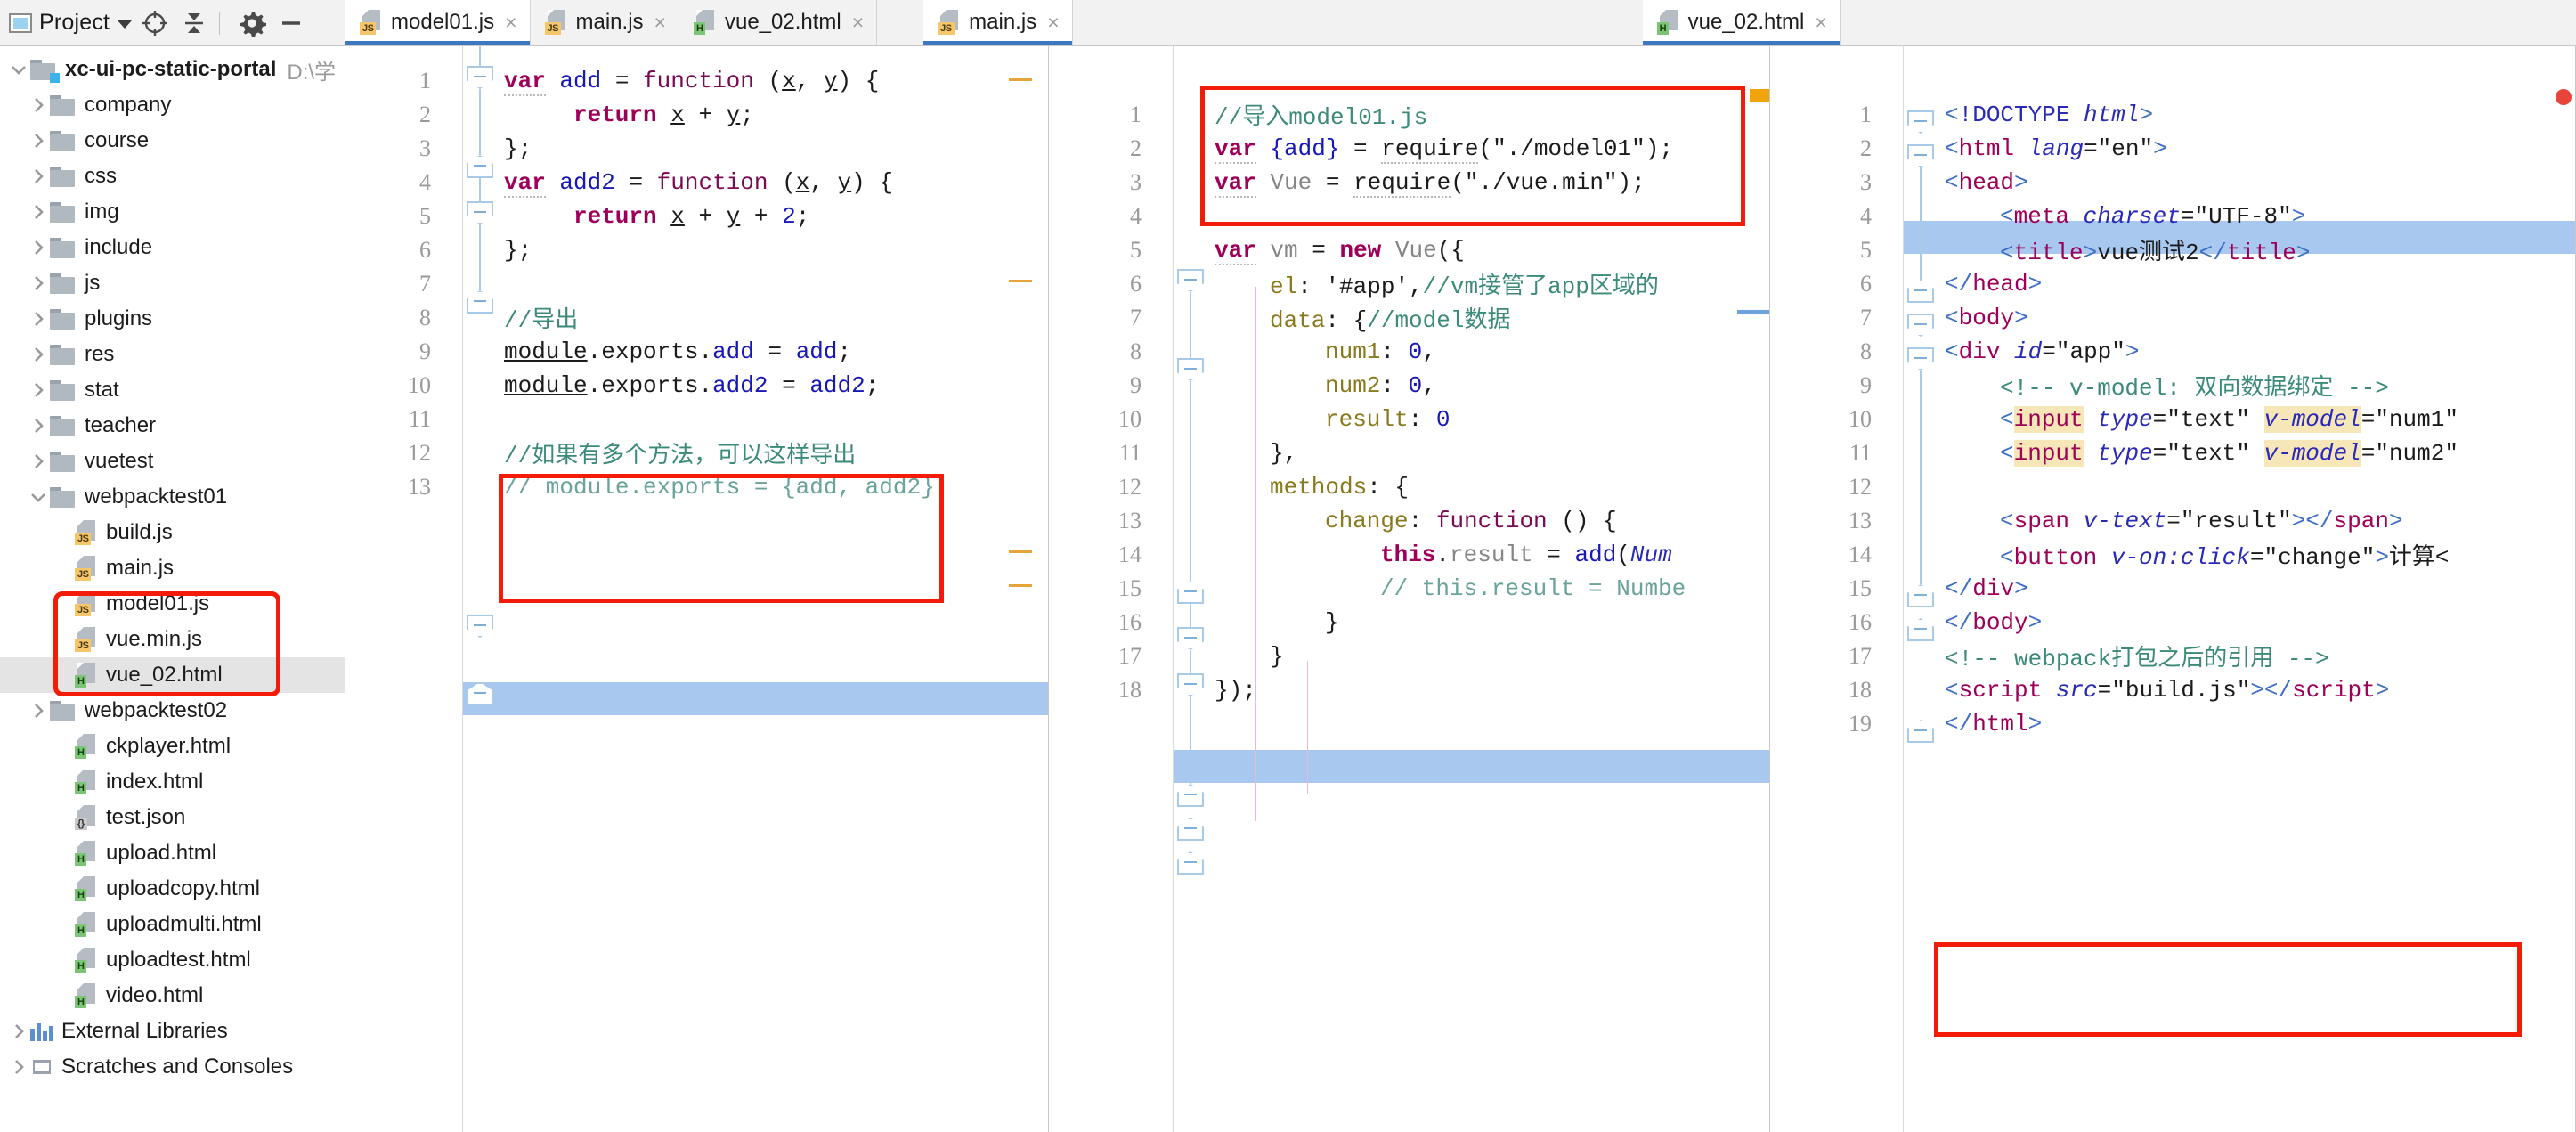  What do you see at coordinates (172, 960) in the screenshot?
I see `tree-item-uploadtest-html: Huploadtest.html` at bounding box center [172, 960].